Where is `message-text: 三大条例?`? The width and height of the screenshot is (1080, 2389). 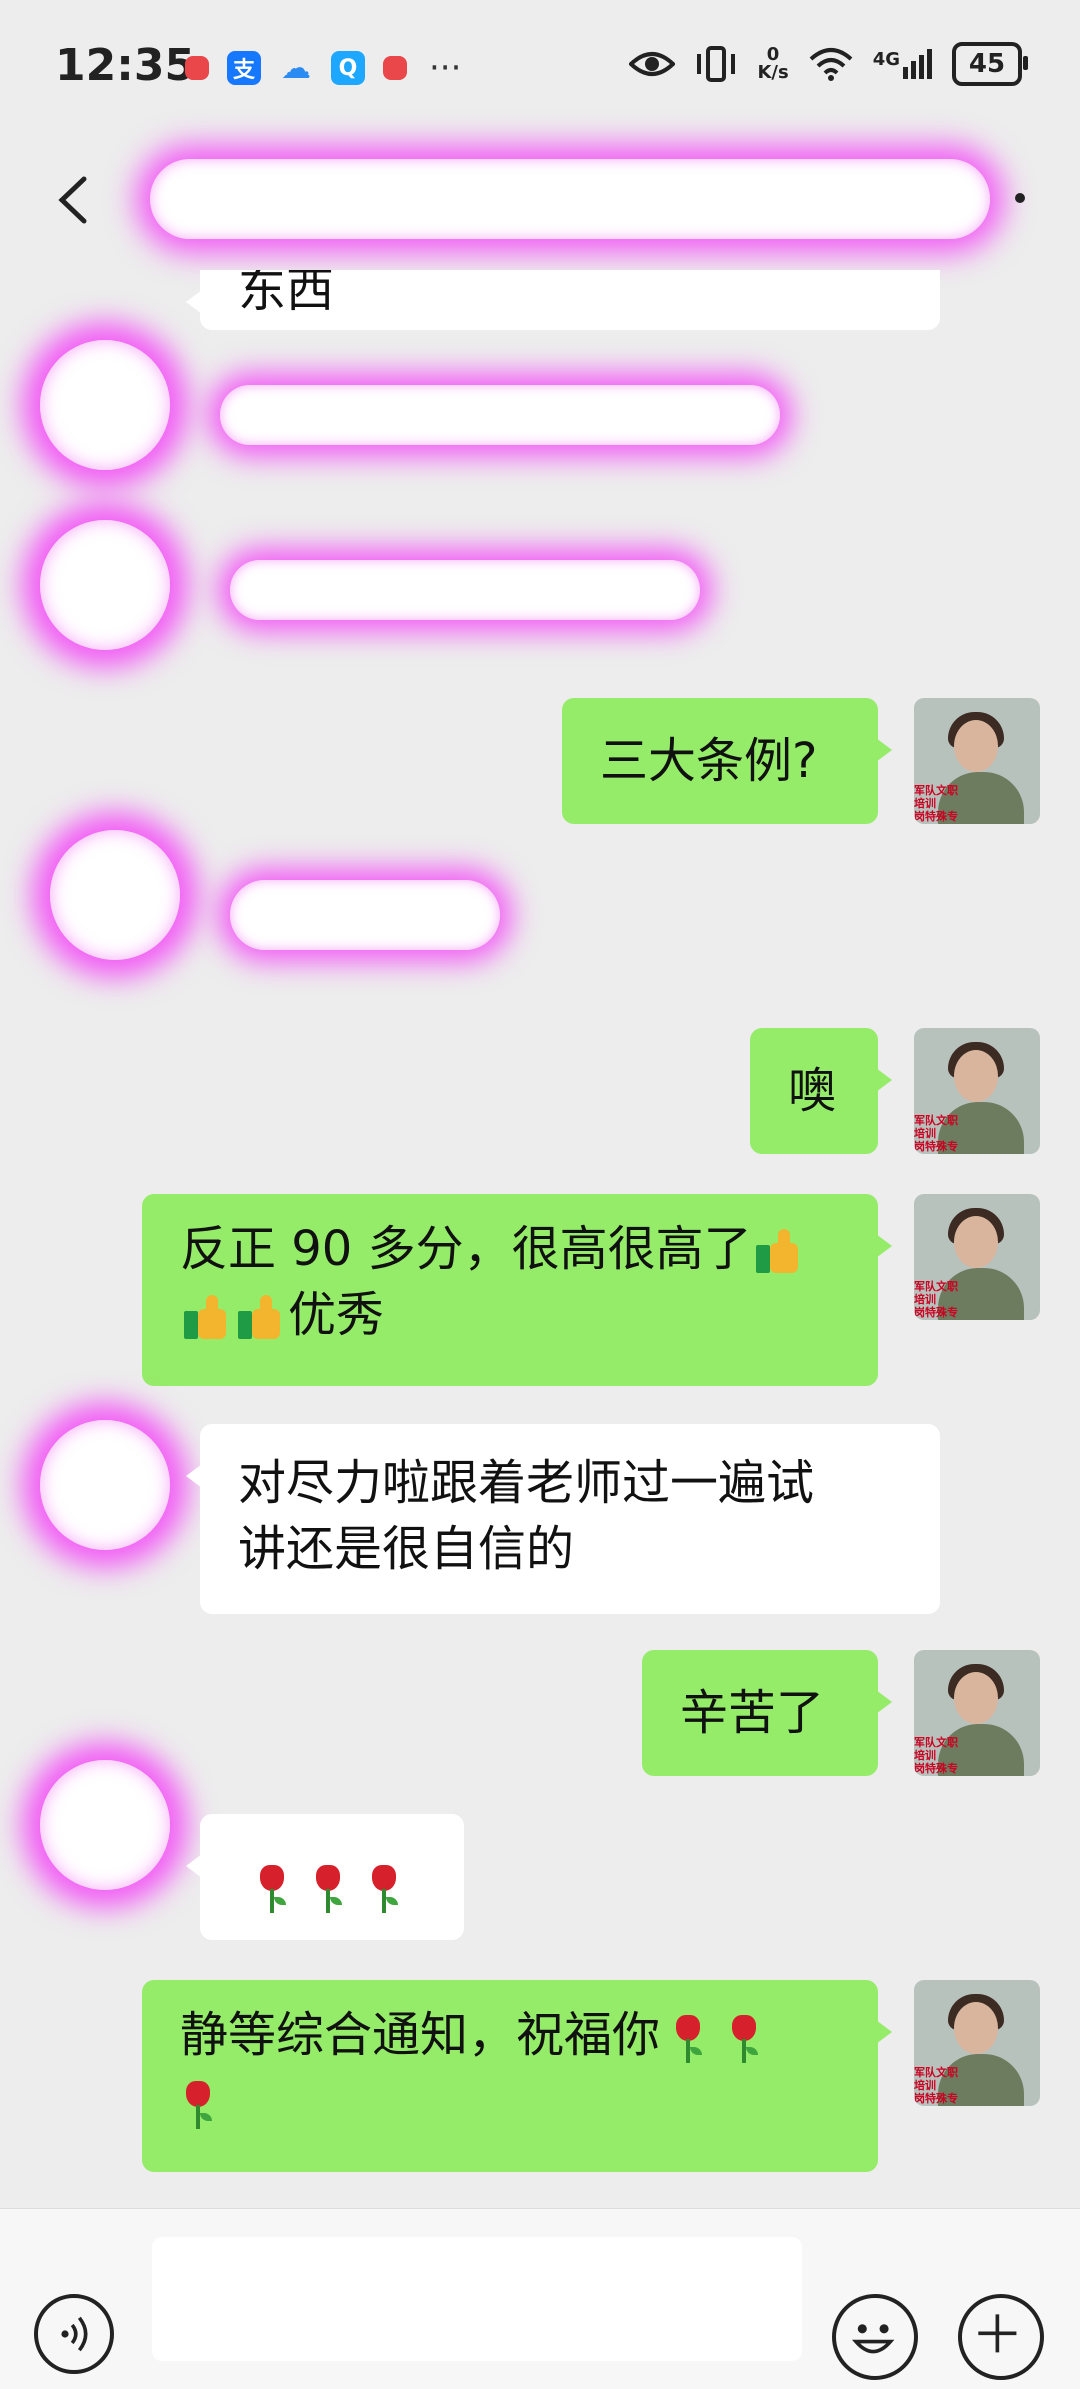
message-text: 三大条例? is located at coordinates (709, 761).